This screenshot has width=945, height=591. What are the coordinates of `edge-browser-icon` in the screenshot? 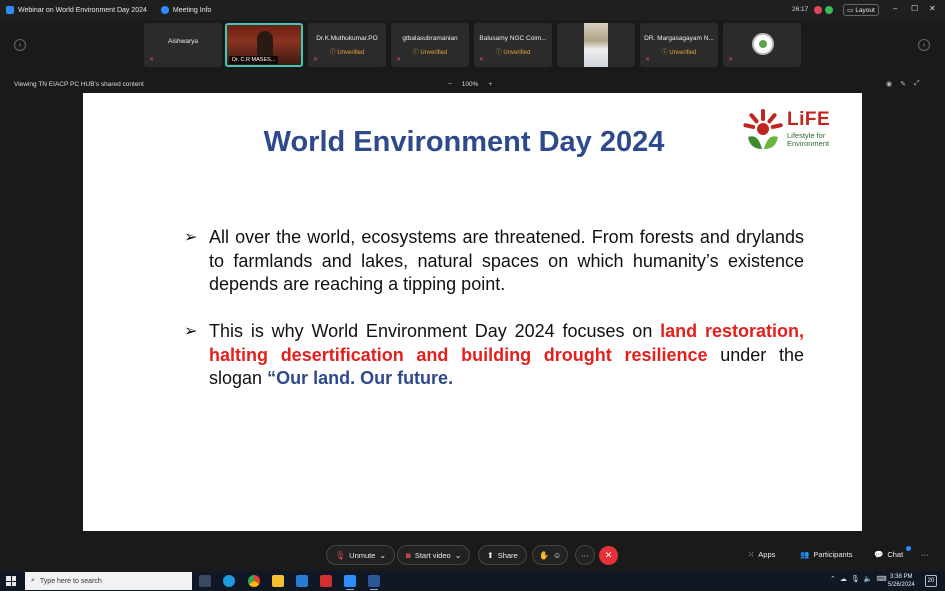 It's located at (229, 581).